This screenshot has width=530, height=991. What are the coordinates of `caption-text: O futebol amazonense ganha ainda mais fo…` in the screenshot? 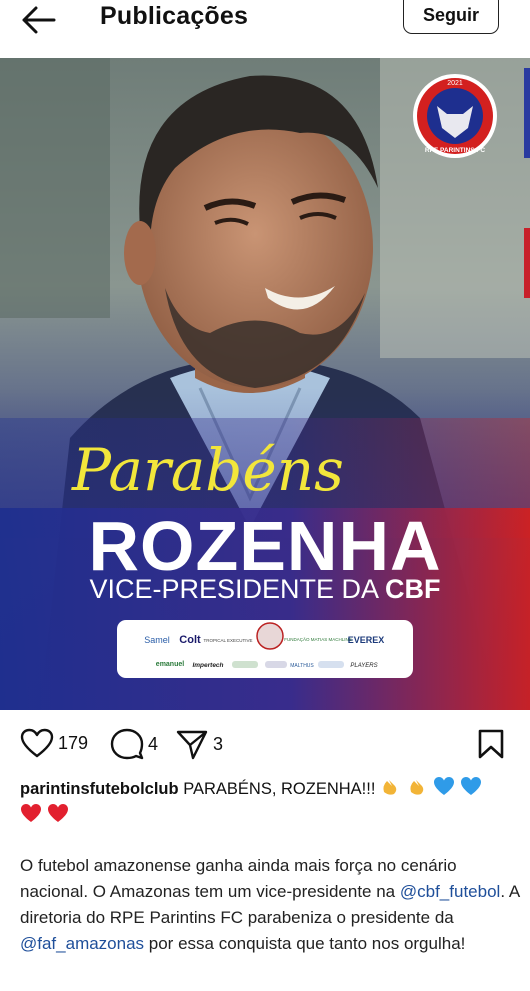 It's located at (238, 878).